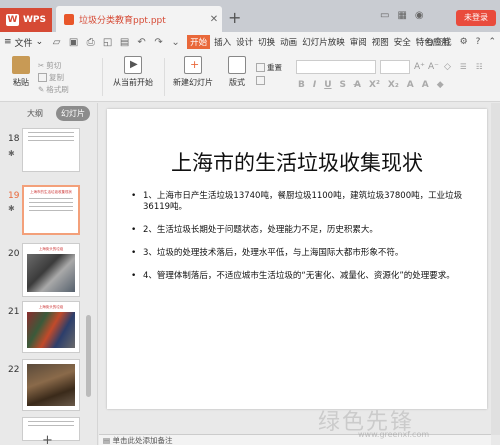  I want to click on new-slide-button: + 新建幻灯片, so click(193, 72).